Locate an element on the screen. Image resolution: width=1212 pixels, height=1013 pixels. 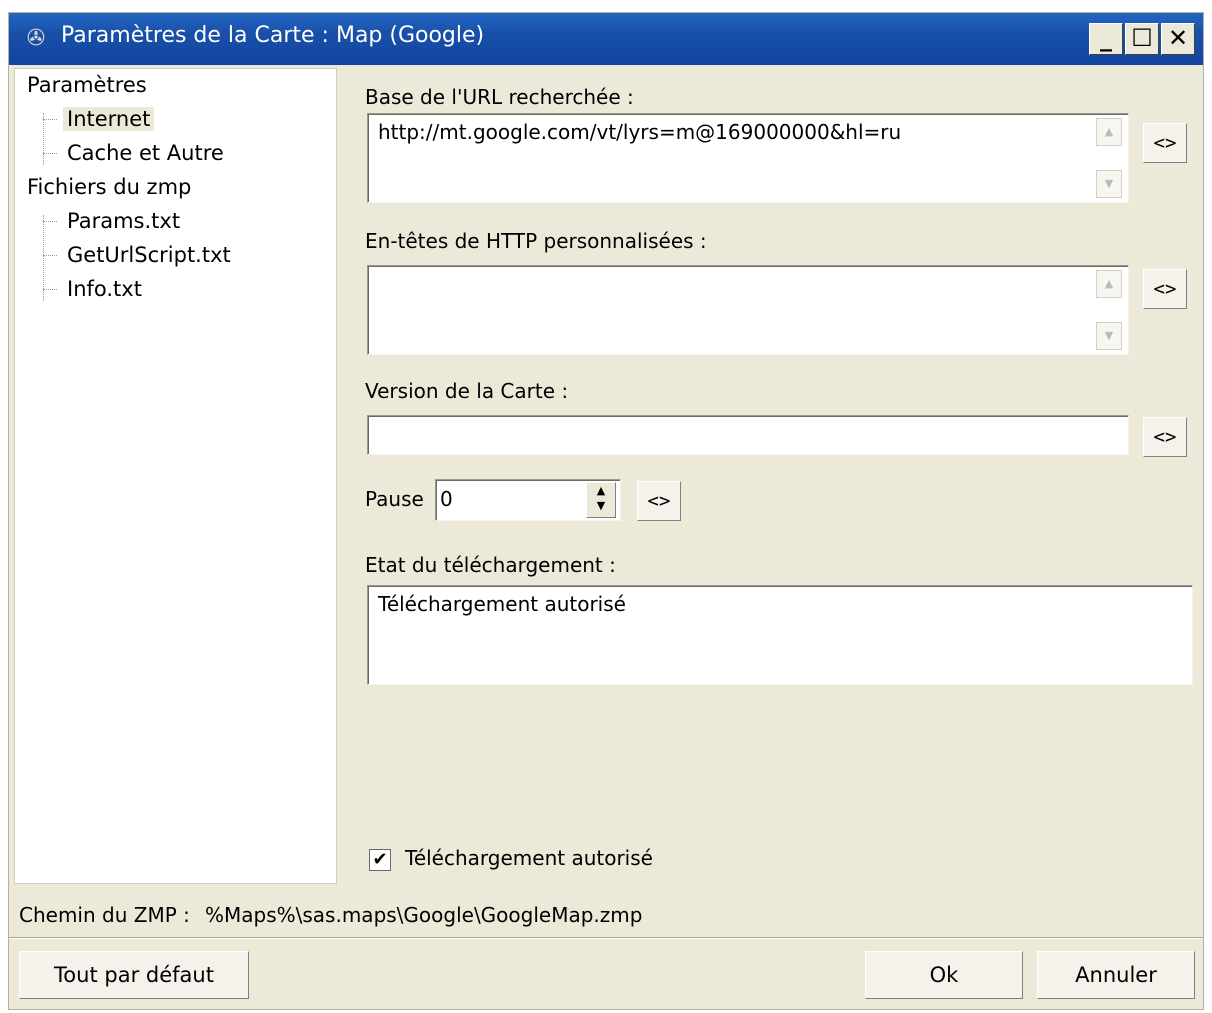
tree-item-internet: Internet is located at coordinates (109, 119).